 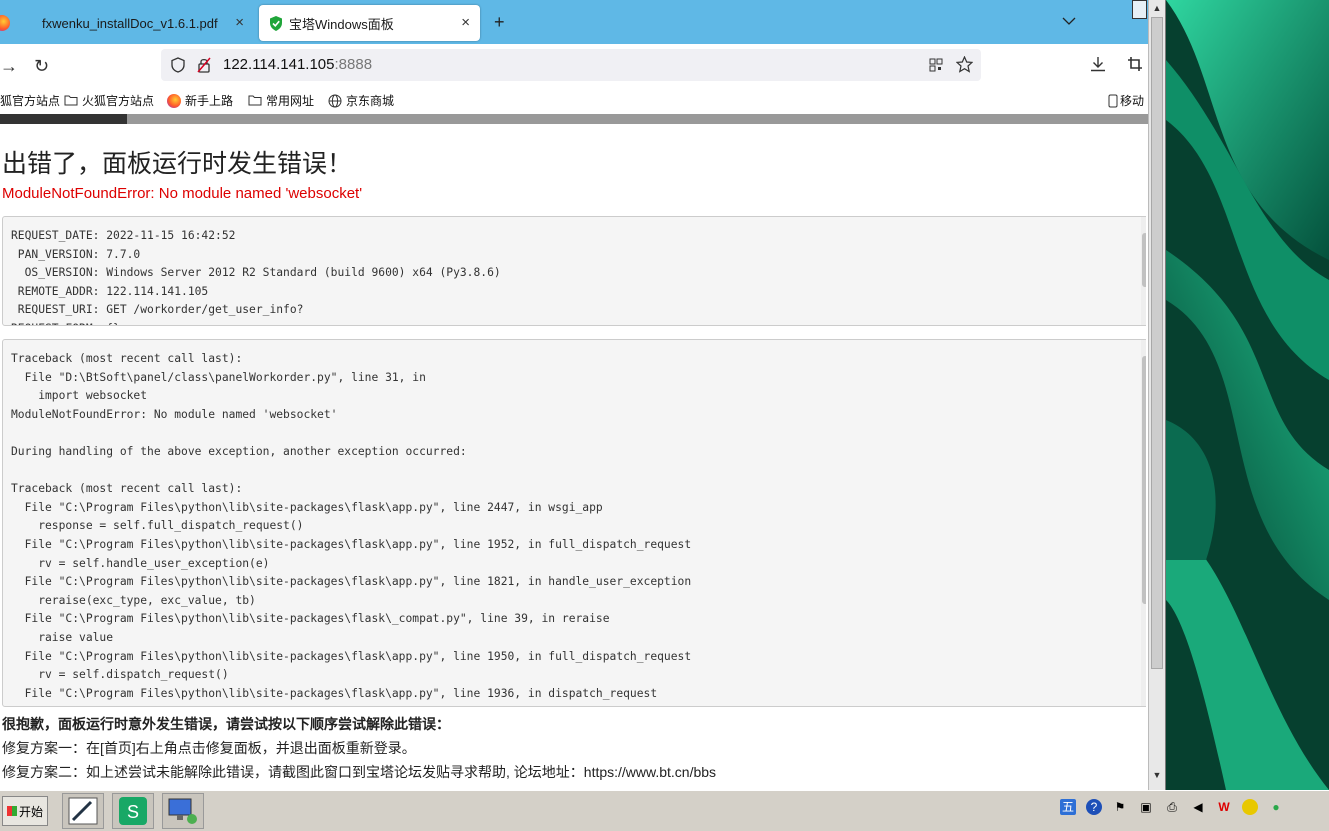 I want to click on bookmark-item: 常用网址, so click(x=281, y=100).